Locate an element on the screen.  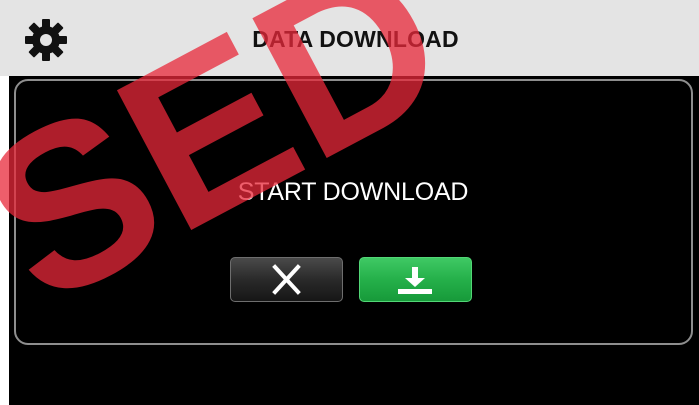
close-icon is located at coordinates (286, 279).